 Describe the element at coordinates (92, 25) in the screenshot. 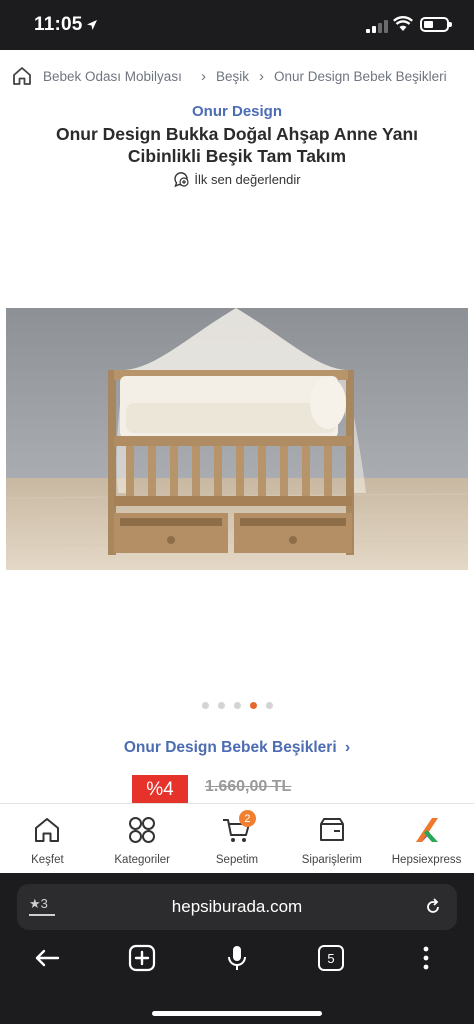

I see `location-arrow-icon` at that location.